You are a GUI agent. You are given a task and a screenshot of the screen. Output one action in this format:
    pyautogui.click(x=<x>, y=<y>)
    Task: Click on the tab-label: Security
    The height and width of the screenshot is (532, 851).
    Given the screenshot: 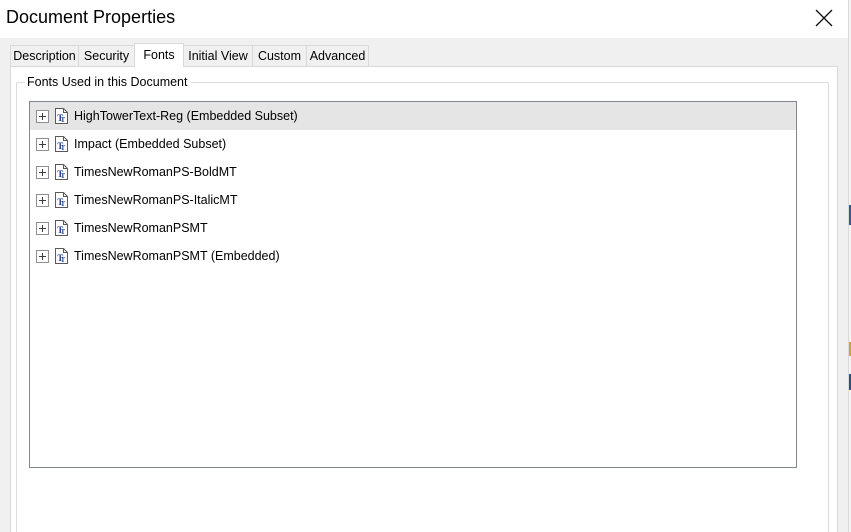 What is the action you would take?
    pyautogui.click(x=106, y=56)
    